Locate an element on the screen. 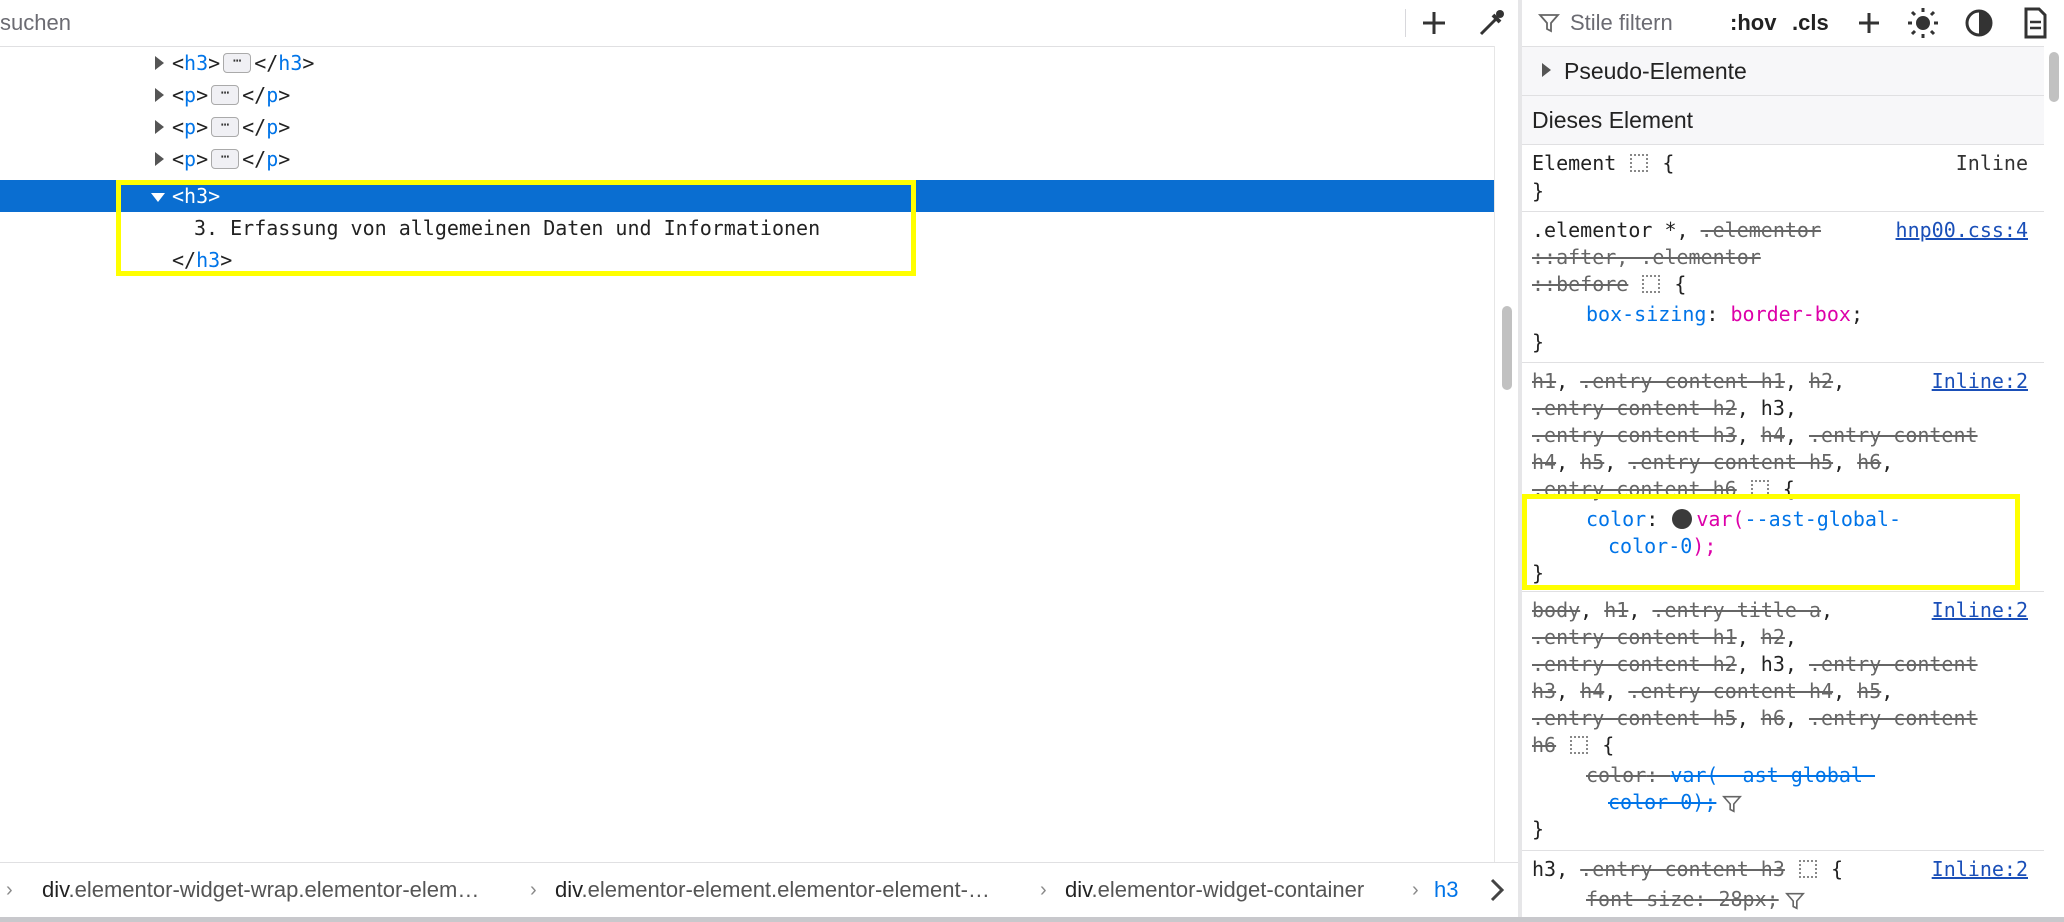 The image size is (2064, 922). css-property: box-sizing is located at coordinates (1646, 314).